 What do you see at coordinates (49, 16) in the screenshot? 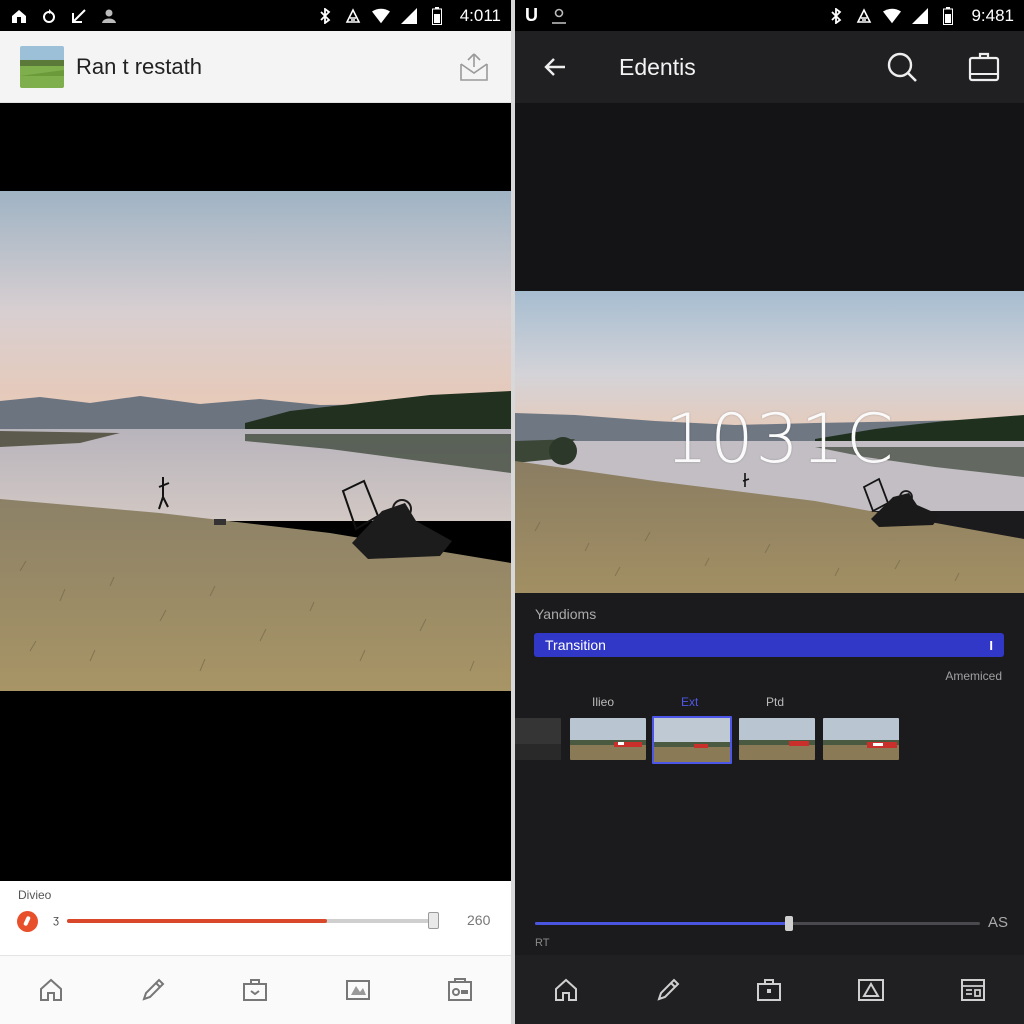
I see `sync-icon` at bounding box center [49, 16].